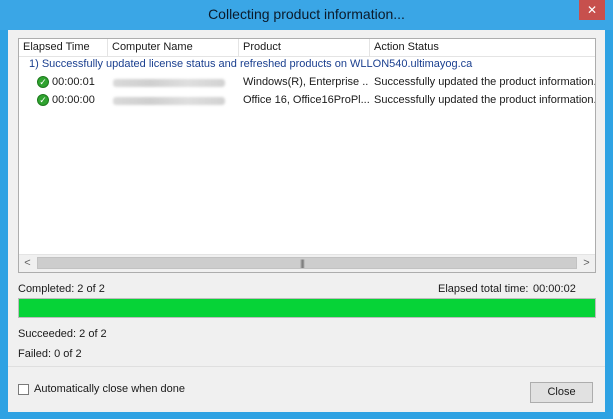 The width and height of the screenshot is (613, 419). I want to click on elapsed-total-label: Elapsed total time:, so click(483, 289).